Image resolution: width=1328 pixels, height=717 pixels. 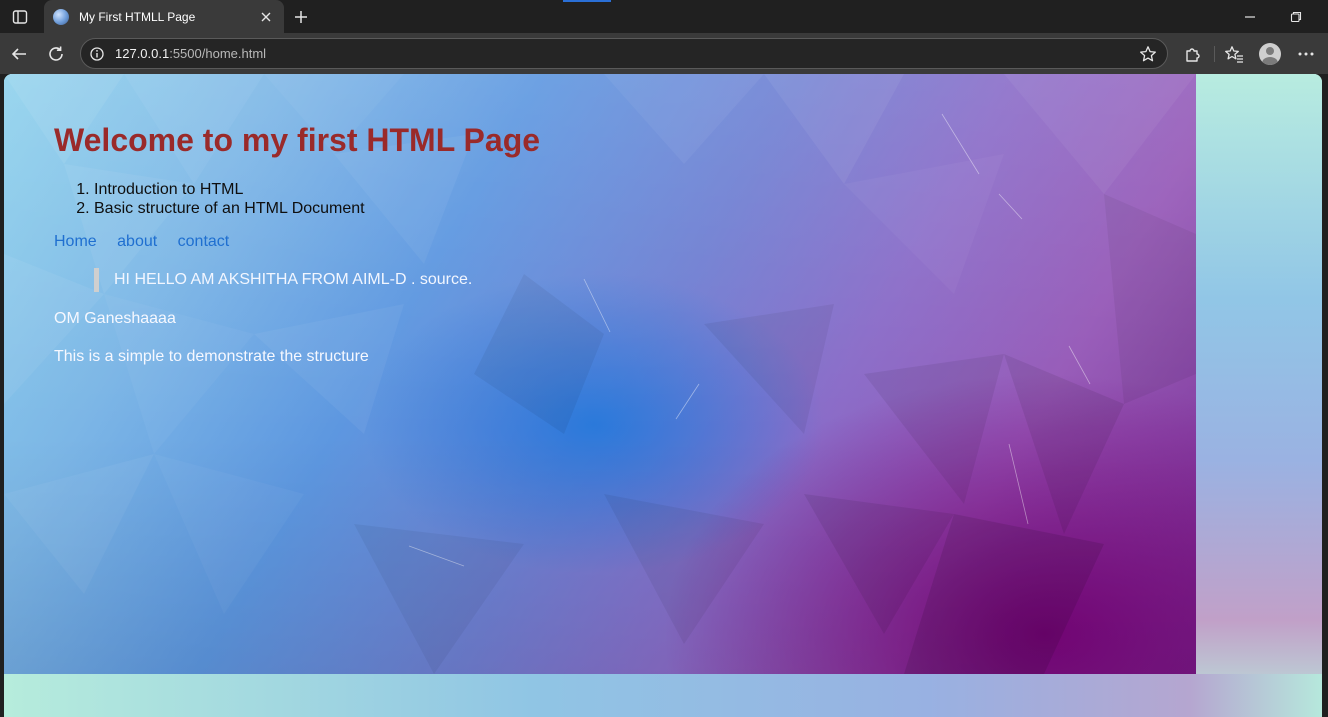 What do you see at coordinates (75, 241) in the screenshot?
I see `nav-link-home: Home` at bounding box center [75, 241].